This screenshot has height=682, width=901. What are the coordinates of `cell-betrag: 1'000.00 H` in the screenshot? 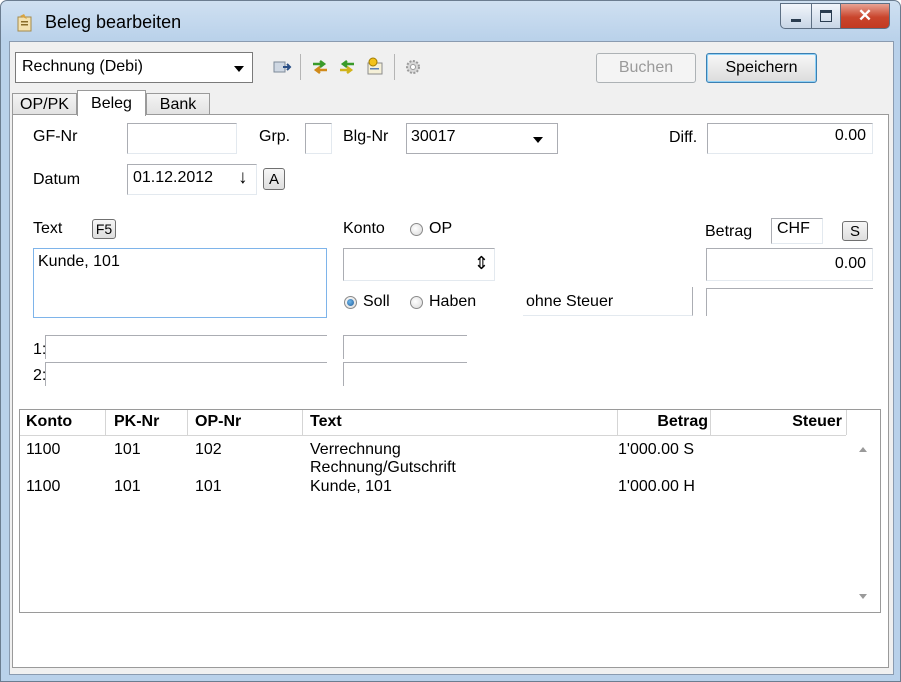 It's located at (656, 486).